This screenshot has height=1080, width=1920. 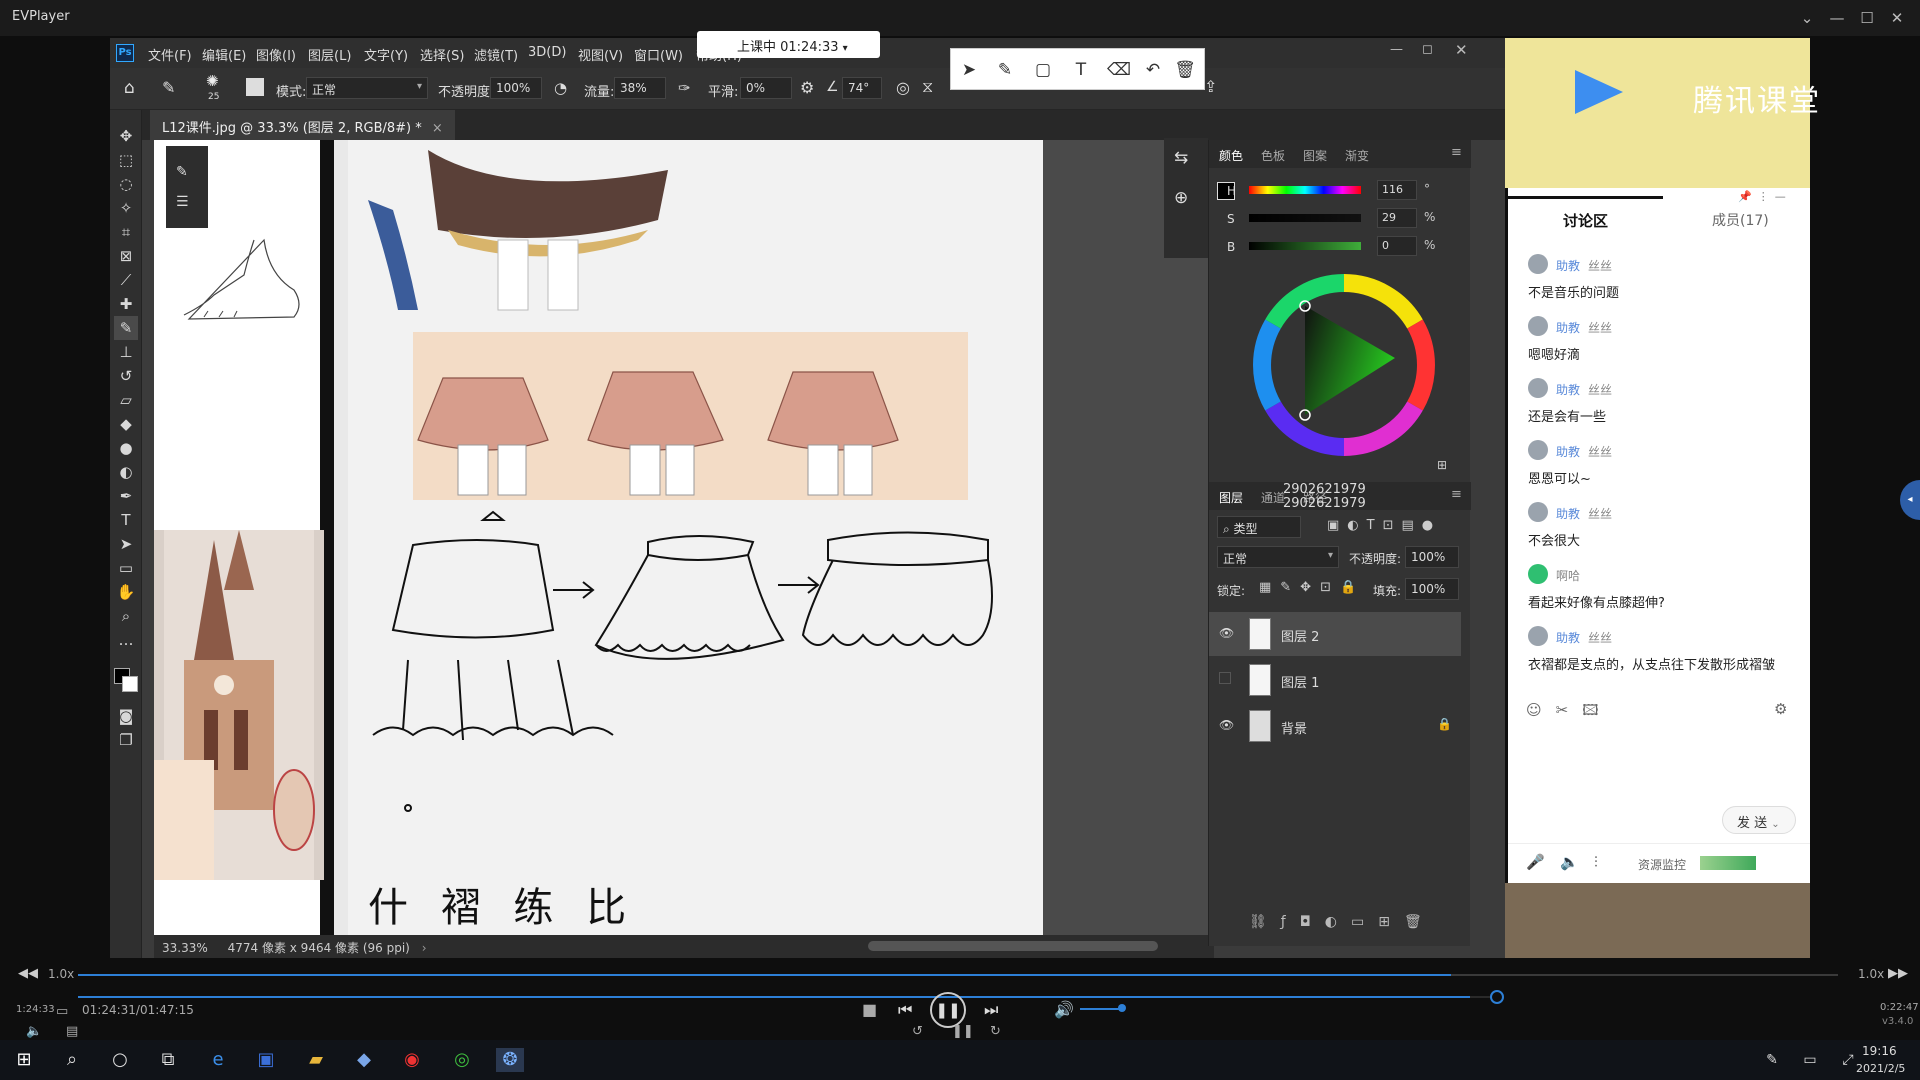 I want to click on status-chevron-icon: ›, so click(x=424, y=948).